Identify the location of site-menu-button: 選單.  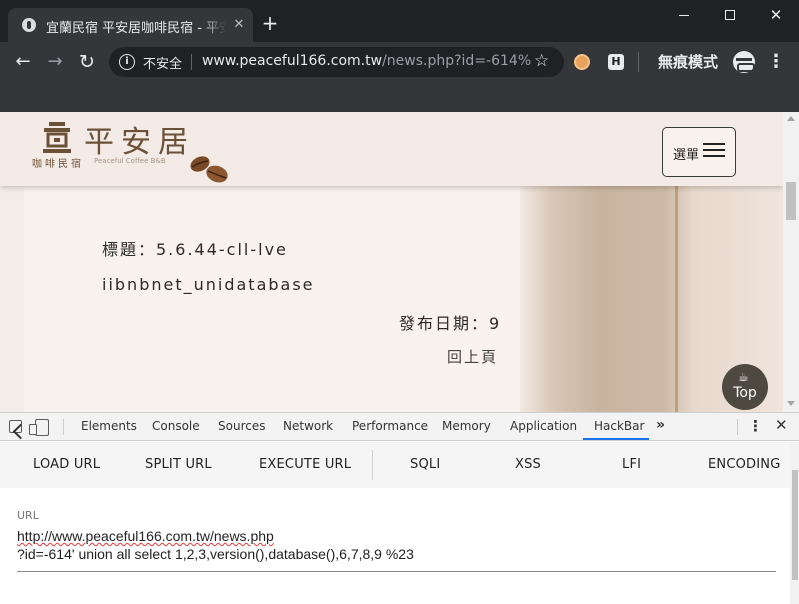
(699, 152).